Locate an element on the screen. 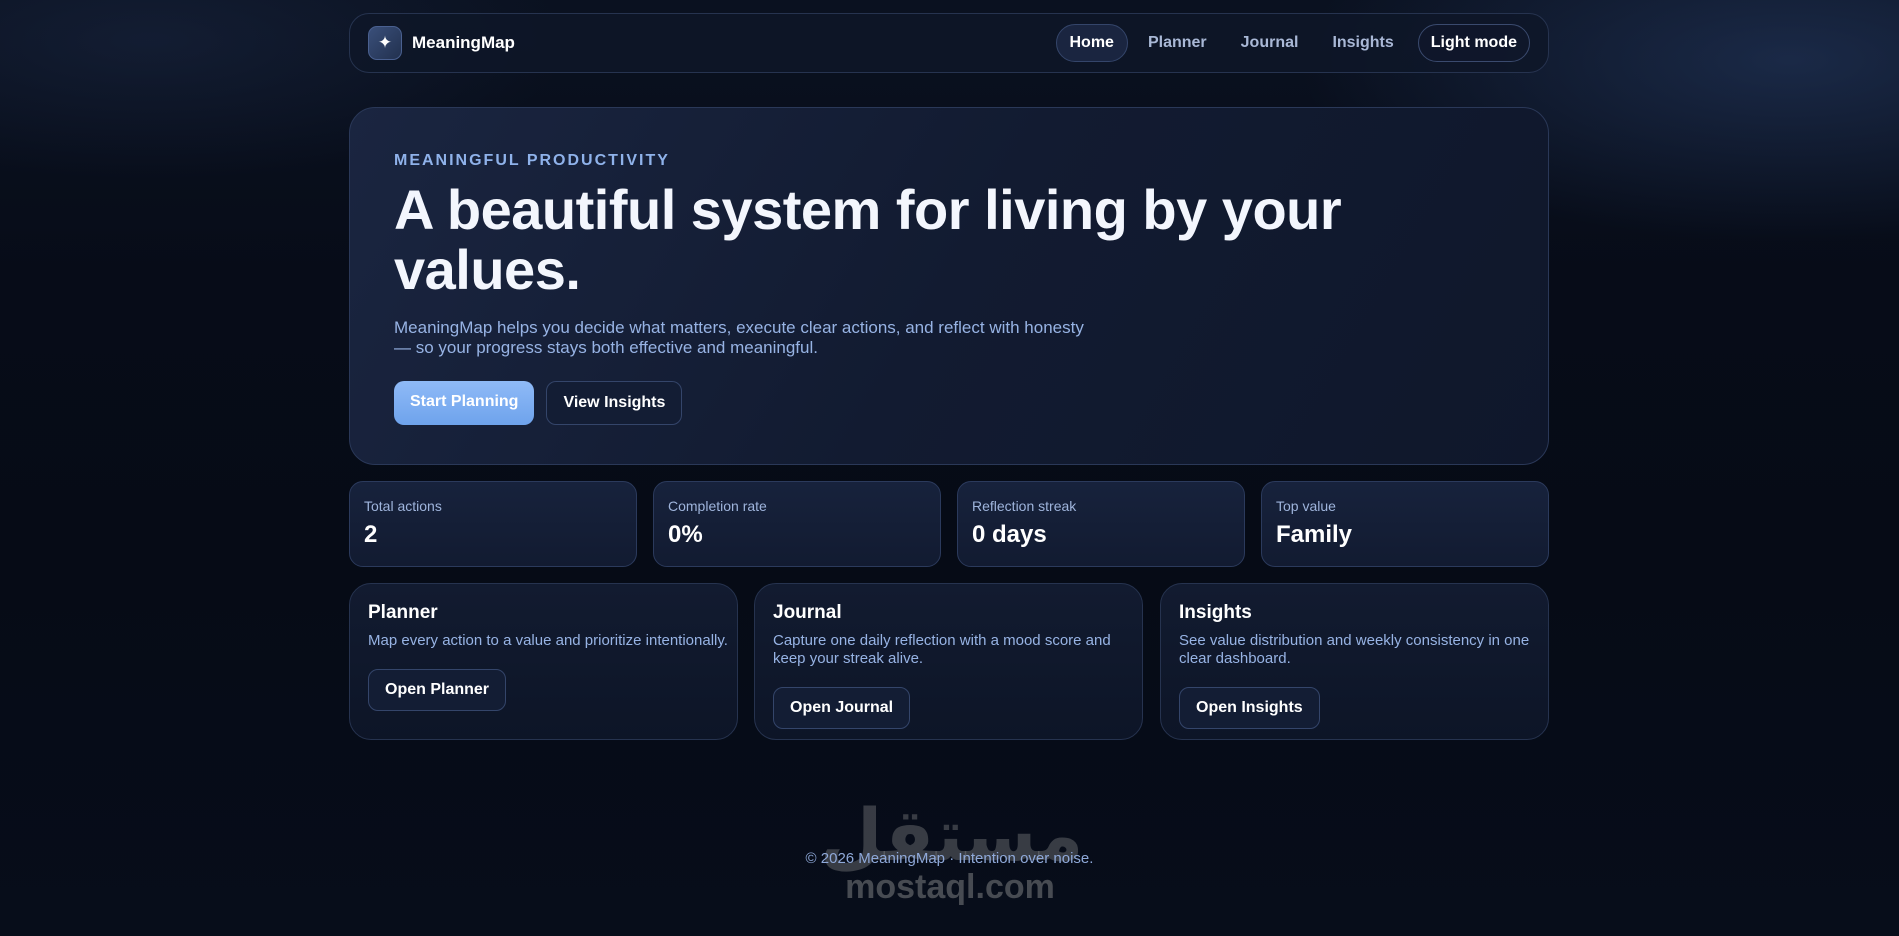 This screenshot has height=936, width=1899. stat-value: 0% is located at coordinates (685, 534).